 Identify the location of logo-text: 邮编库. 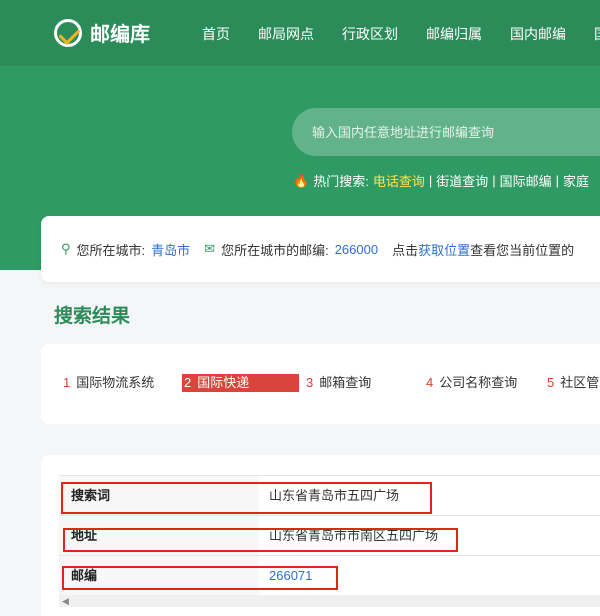
(120, 35).